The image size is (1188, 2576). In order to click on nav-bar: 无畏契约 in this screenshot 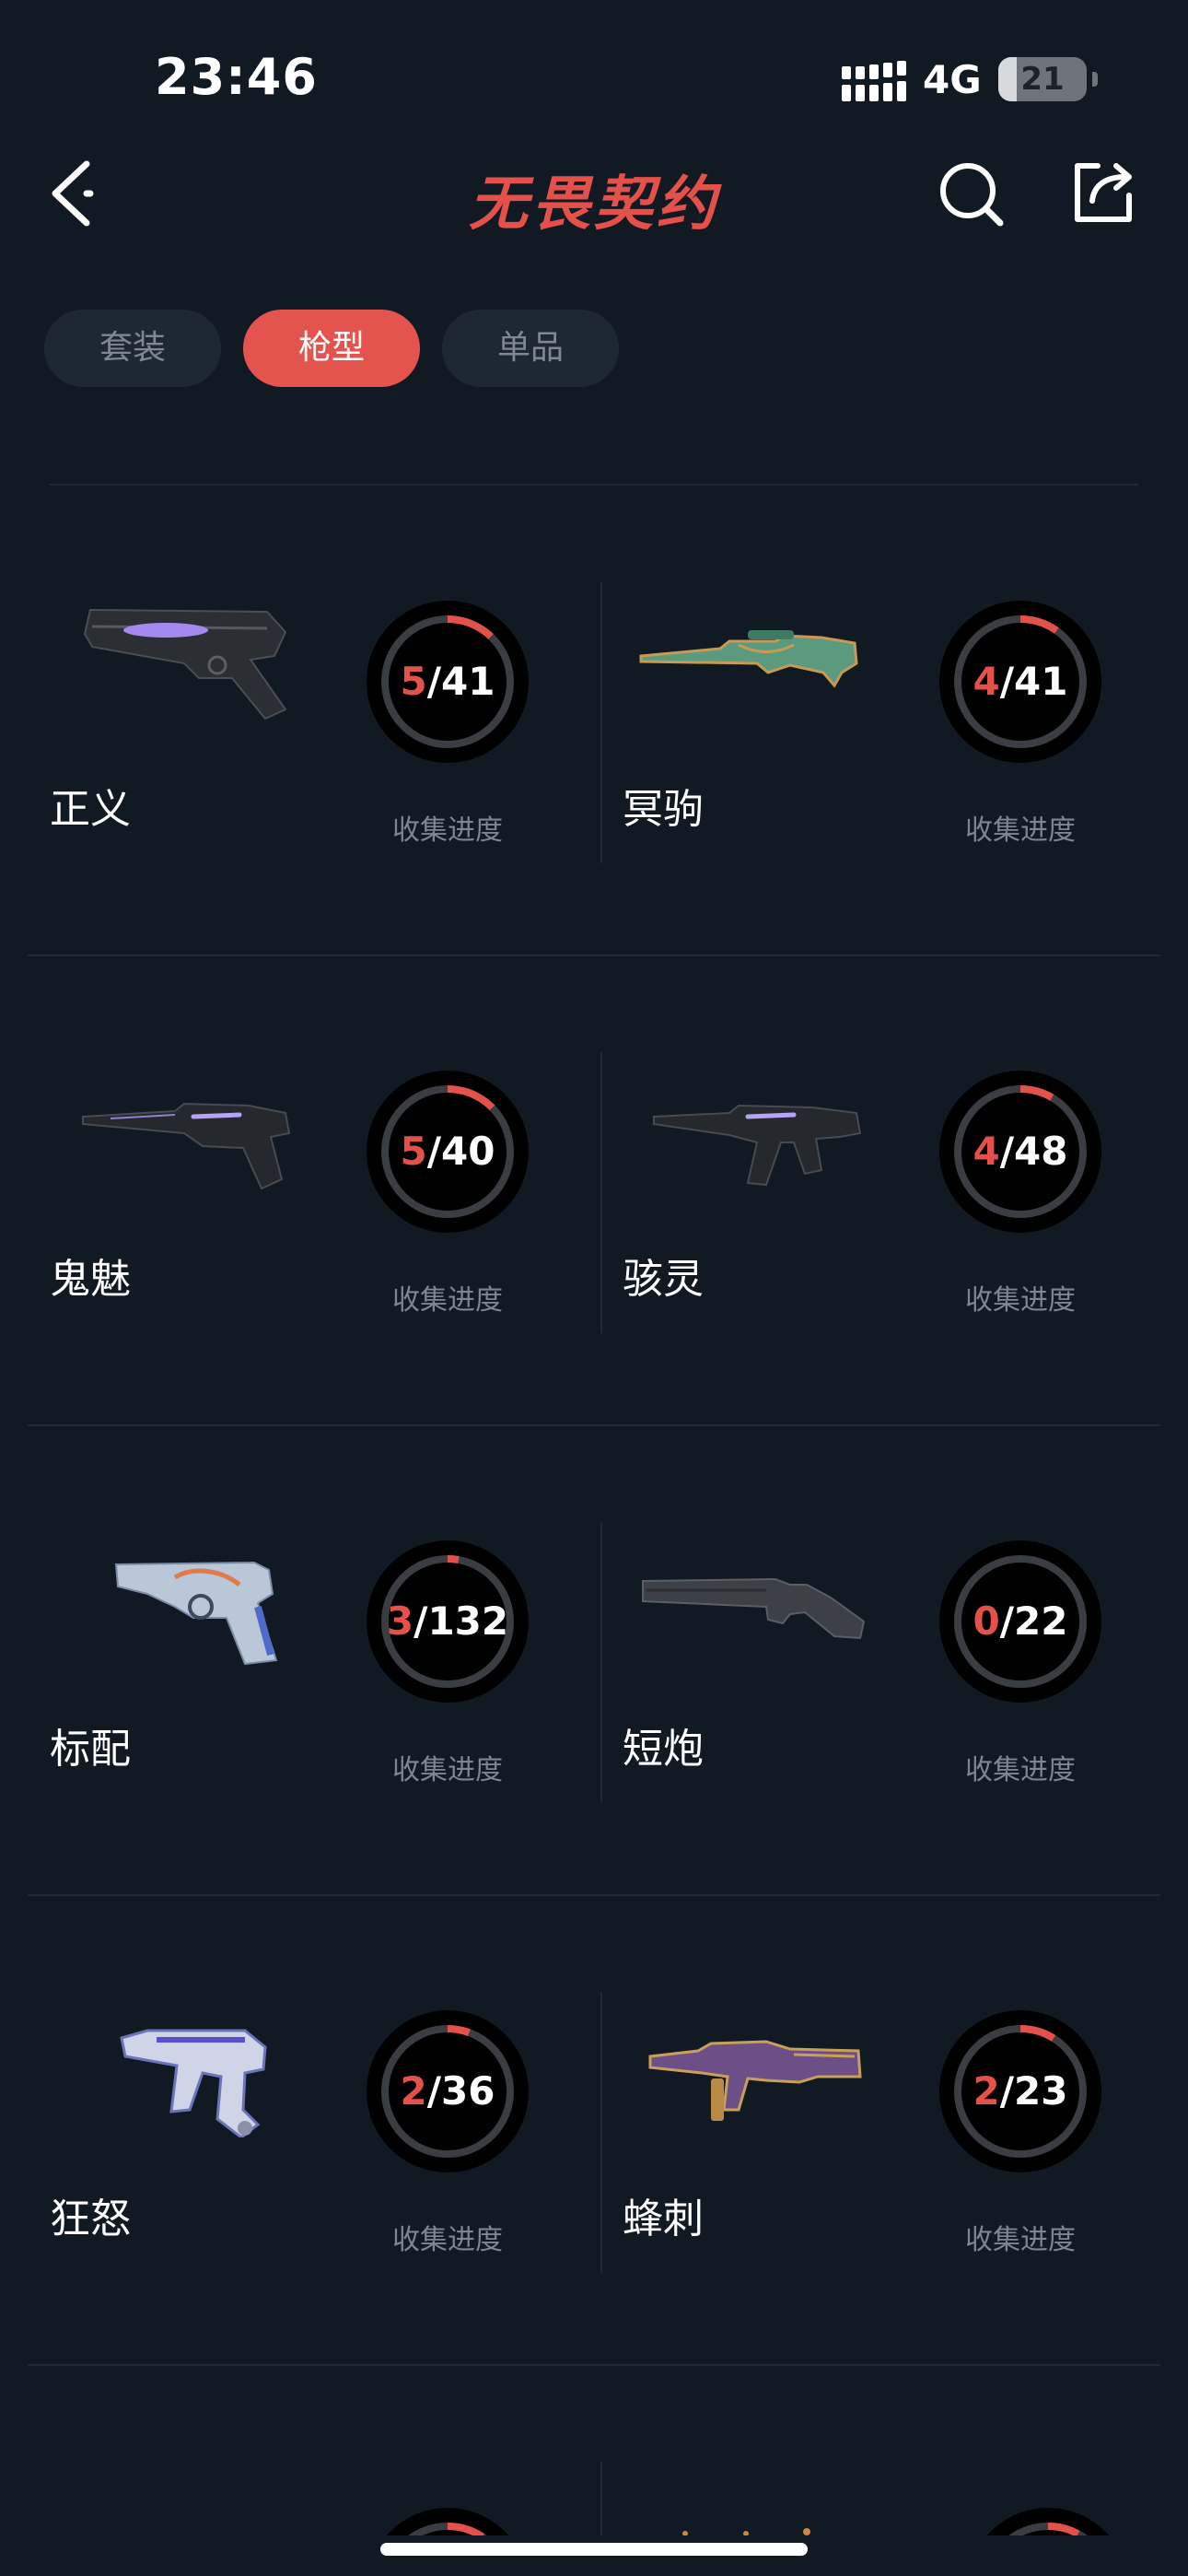, I will do `click(594, 193)`.